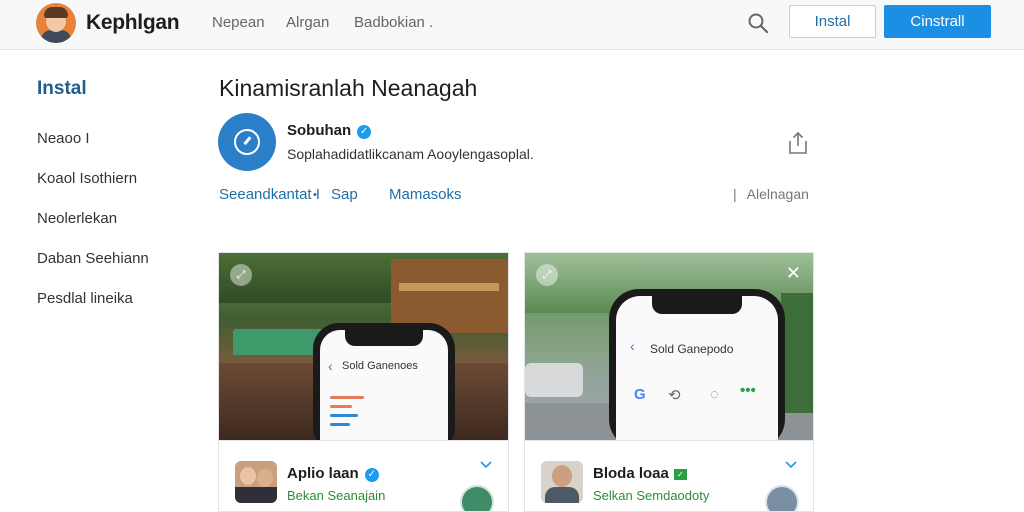 The width and height of the screenshot is (1024, 512). I want to click on tab-1: Seeandkantat I, so click(269, 194).